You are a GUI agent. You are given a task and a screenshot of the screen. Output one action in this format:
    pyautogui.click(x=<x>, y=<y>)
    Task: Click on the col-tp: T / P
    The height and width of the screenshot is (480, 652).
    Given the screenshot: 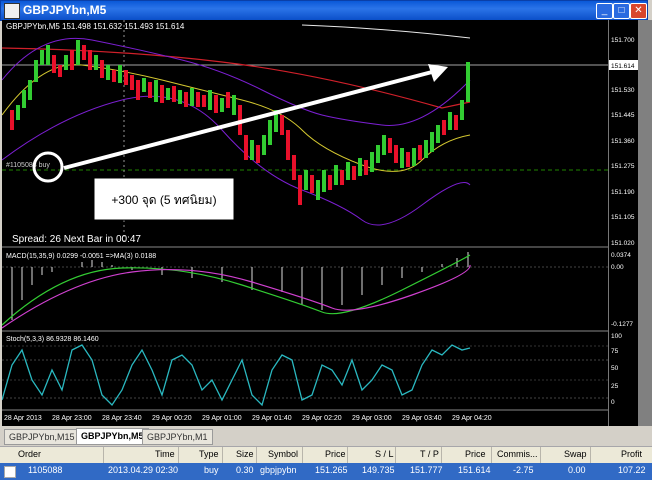 What is the action you would take?
    pyautogui.click(x=429, y=454)
    